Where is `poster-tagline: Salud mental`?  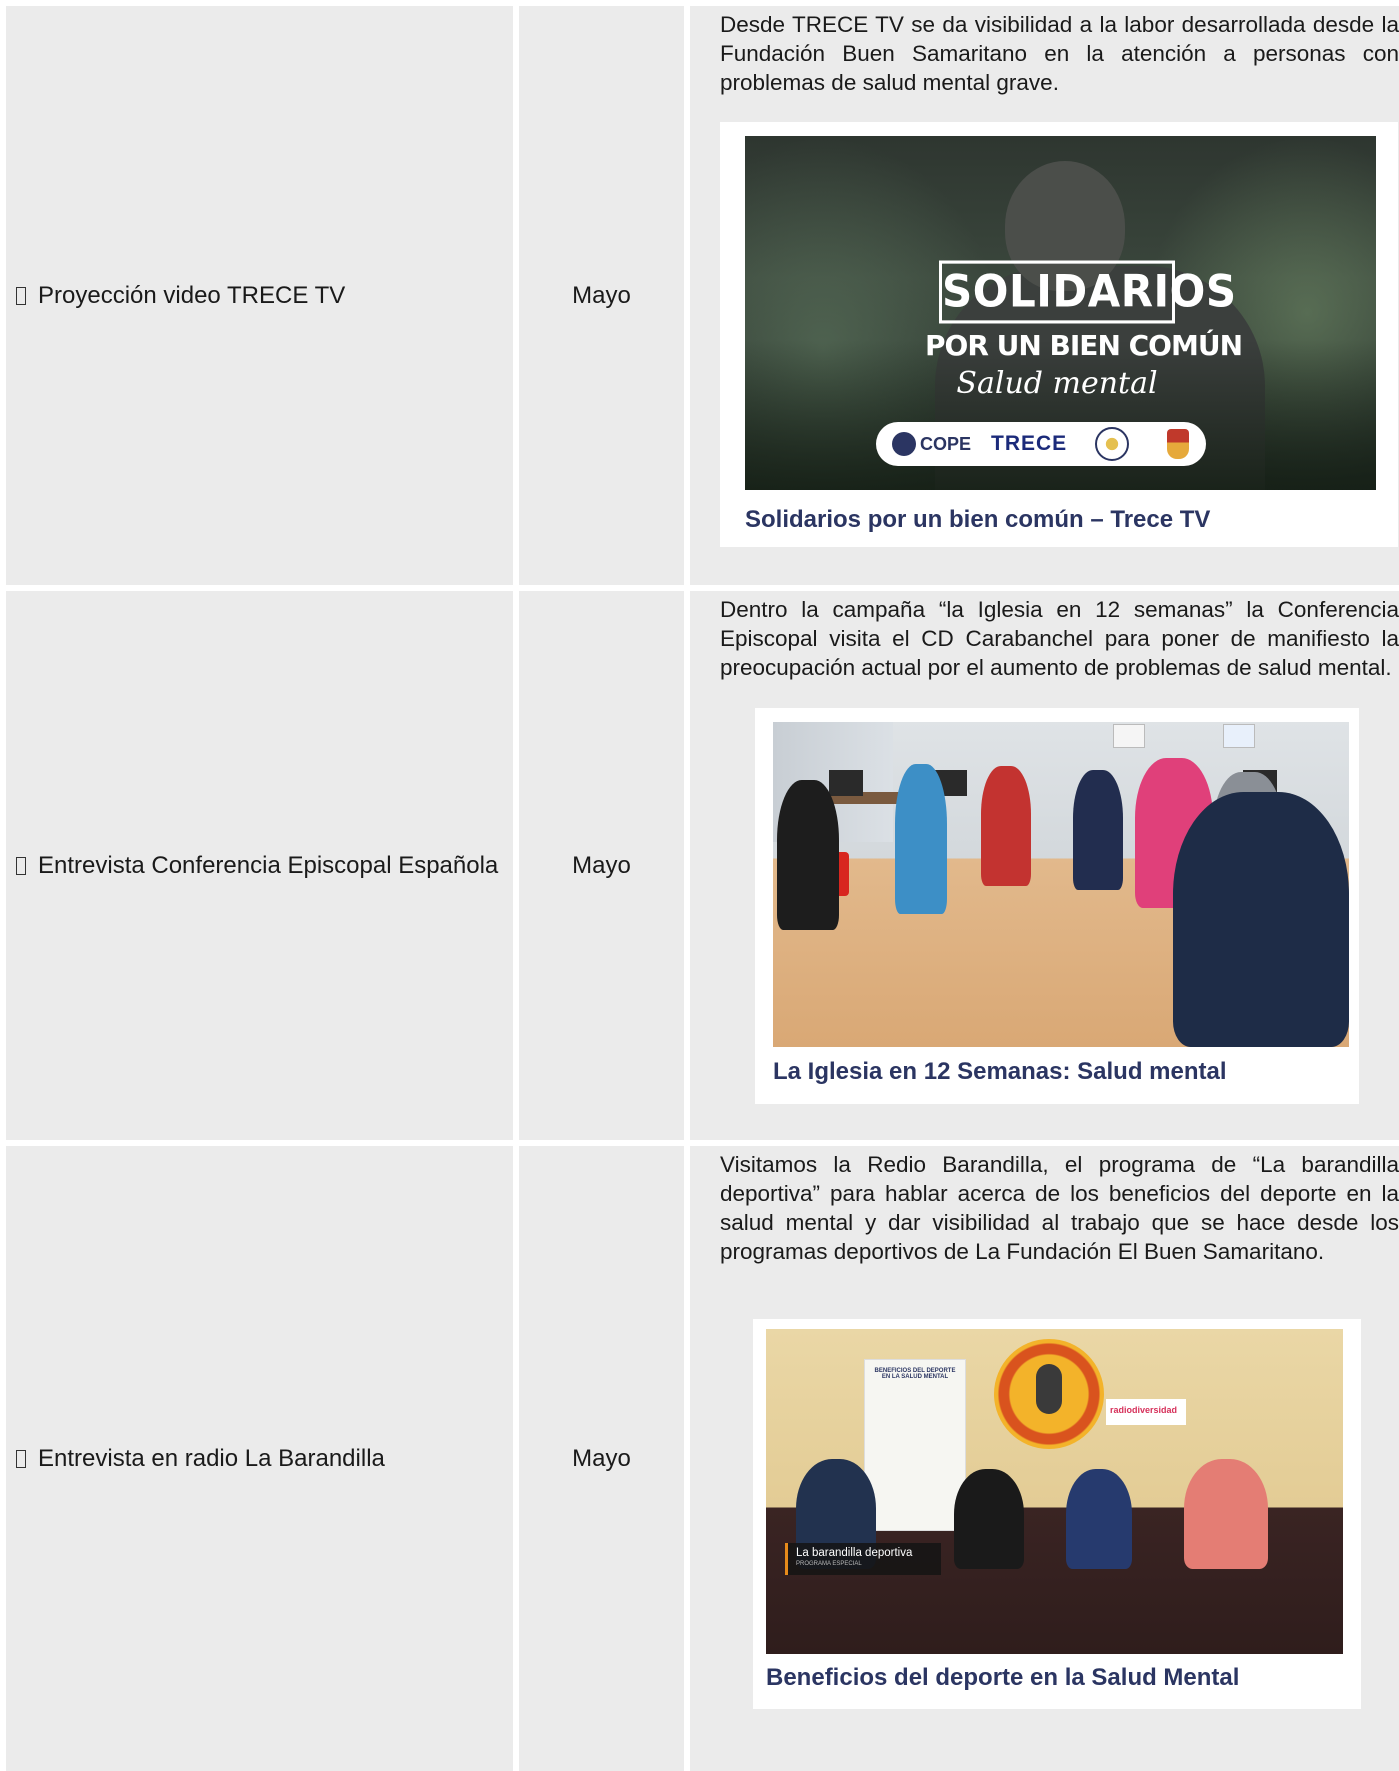 poster-tagline: Salud mental is located at coordinates (1057, 383).